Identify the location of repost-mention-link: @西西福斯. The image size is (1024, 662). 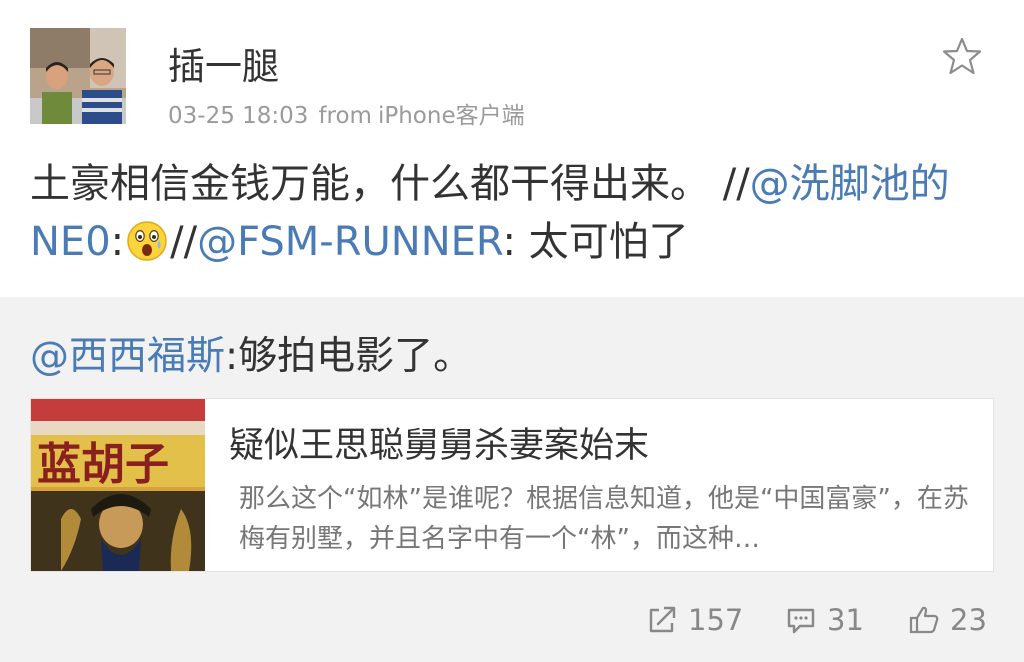
(127, 356).